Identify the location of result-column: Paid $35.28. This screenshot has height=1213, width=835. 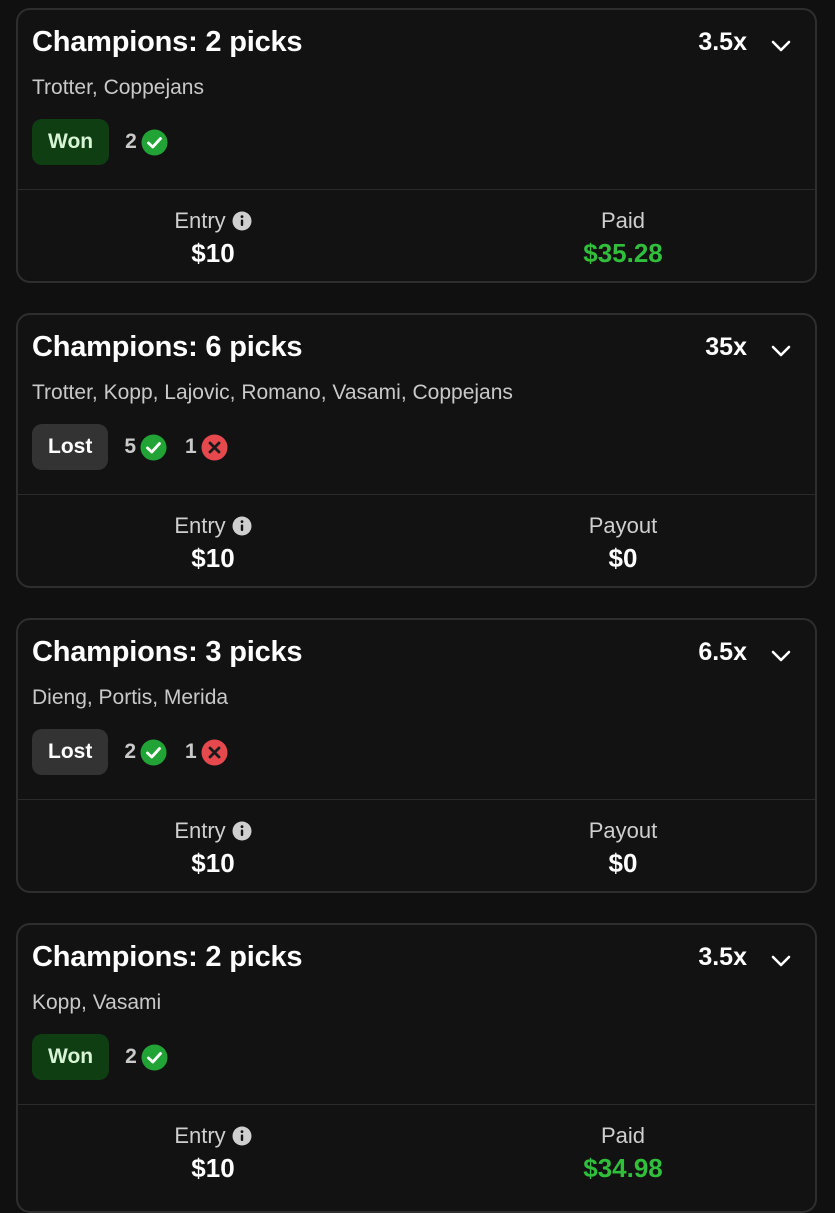
(623, 237).